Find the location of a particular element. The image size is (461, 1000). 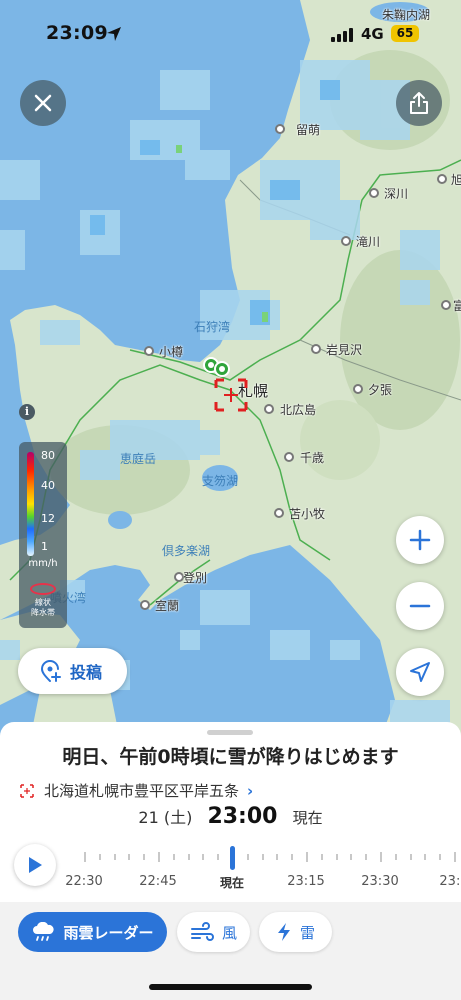

map-label-otaru: 小樽 is located at coordinates (171, 352).